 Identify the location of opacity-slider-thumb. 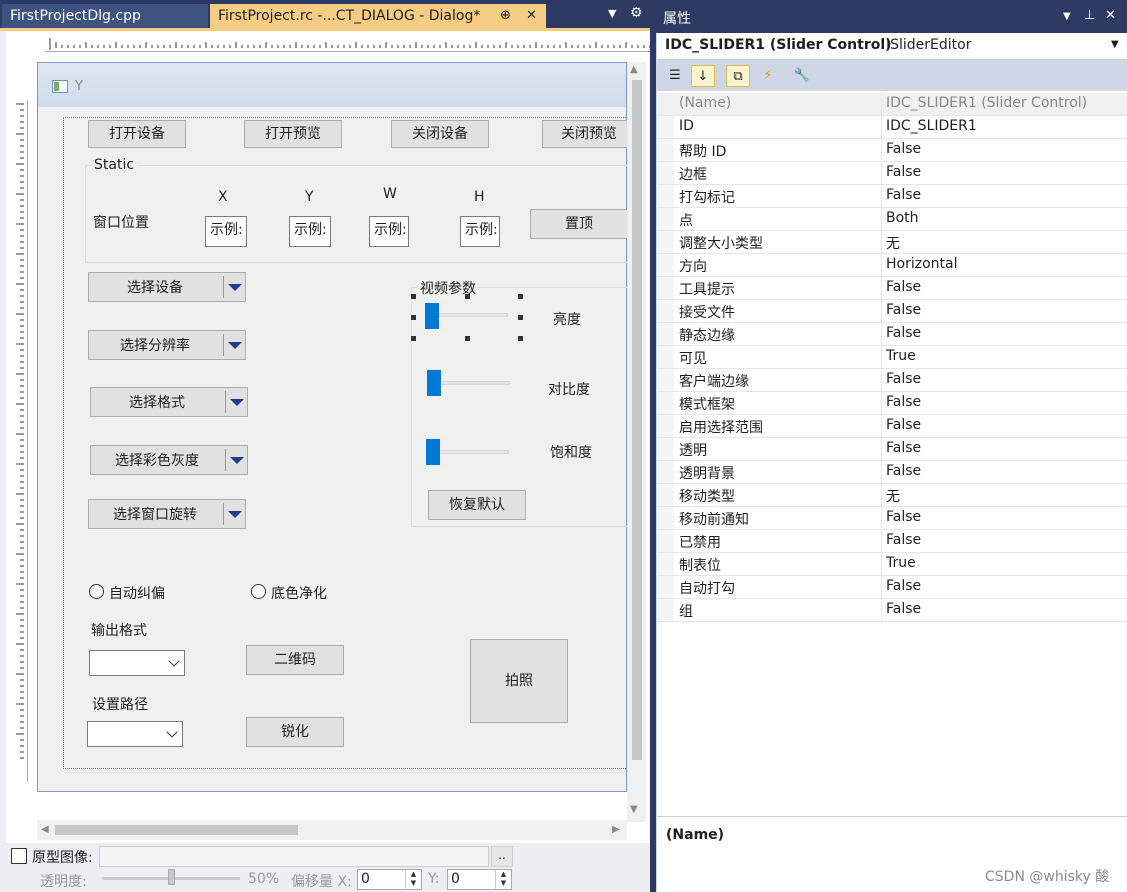
(171, 877).